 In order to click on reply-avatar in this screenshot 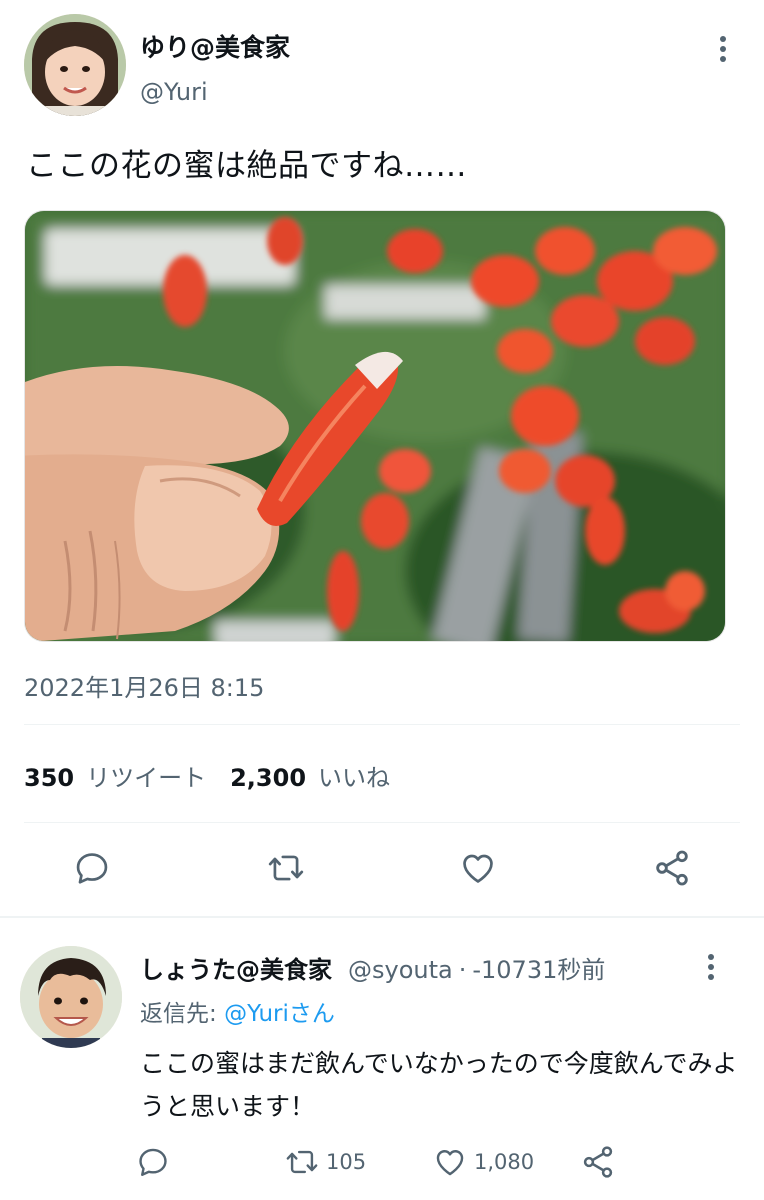, I will do `click(71, 997)`.